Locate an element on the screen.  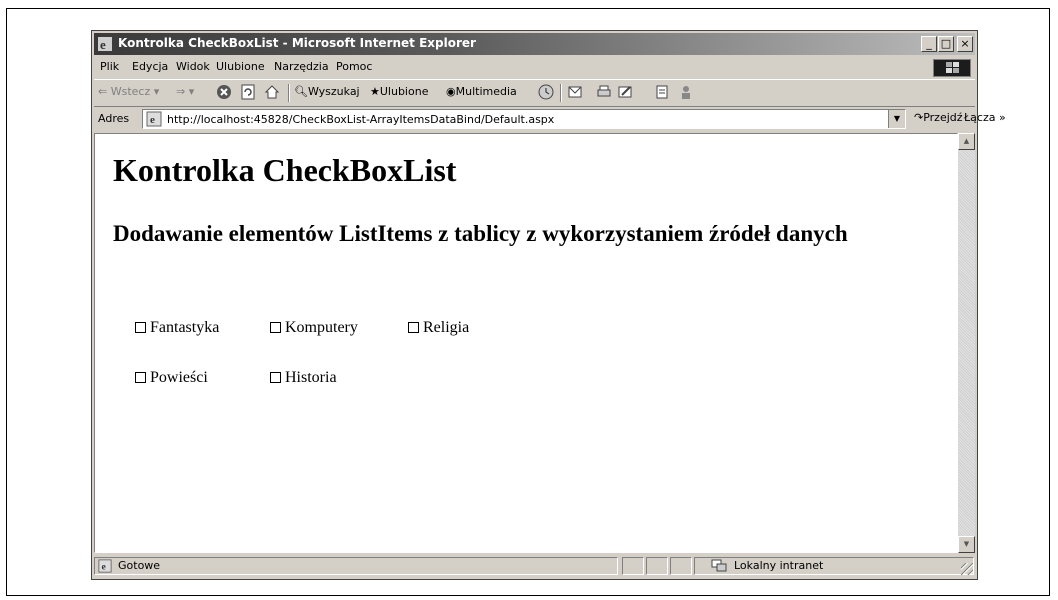
status-panel: e is located at coordinates (356, 566).